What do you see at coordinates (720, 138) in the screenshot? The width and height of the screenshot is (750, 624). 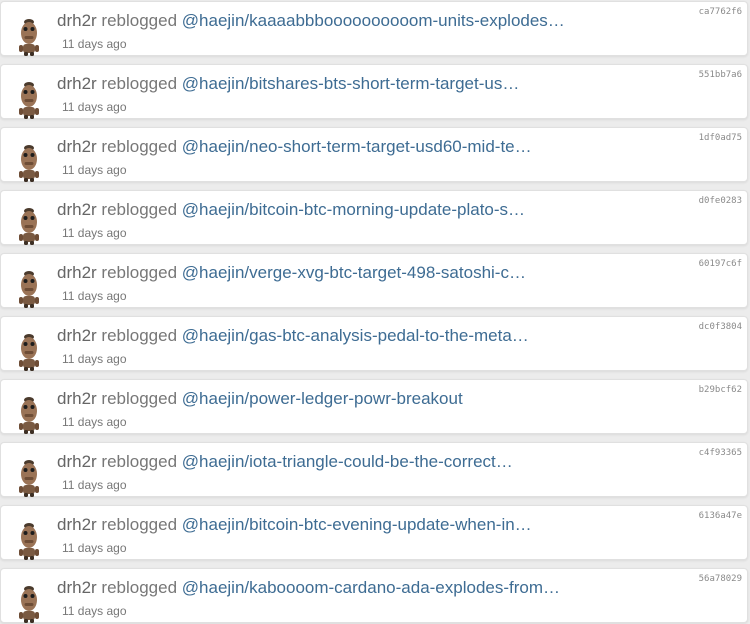 I see `transaction-hash: 1df0ad75` at bounding box center [720, 138].